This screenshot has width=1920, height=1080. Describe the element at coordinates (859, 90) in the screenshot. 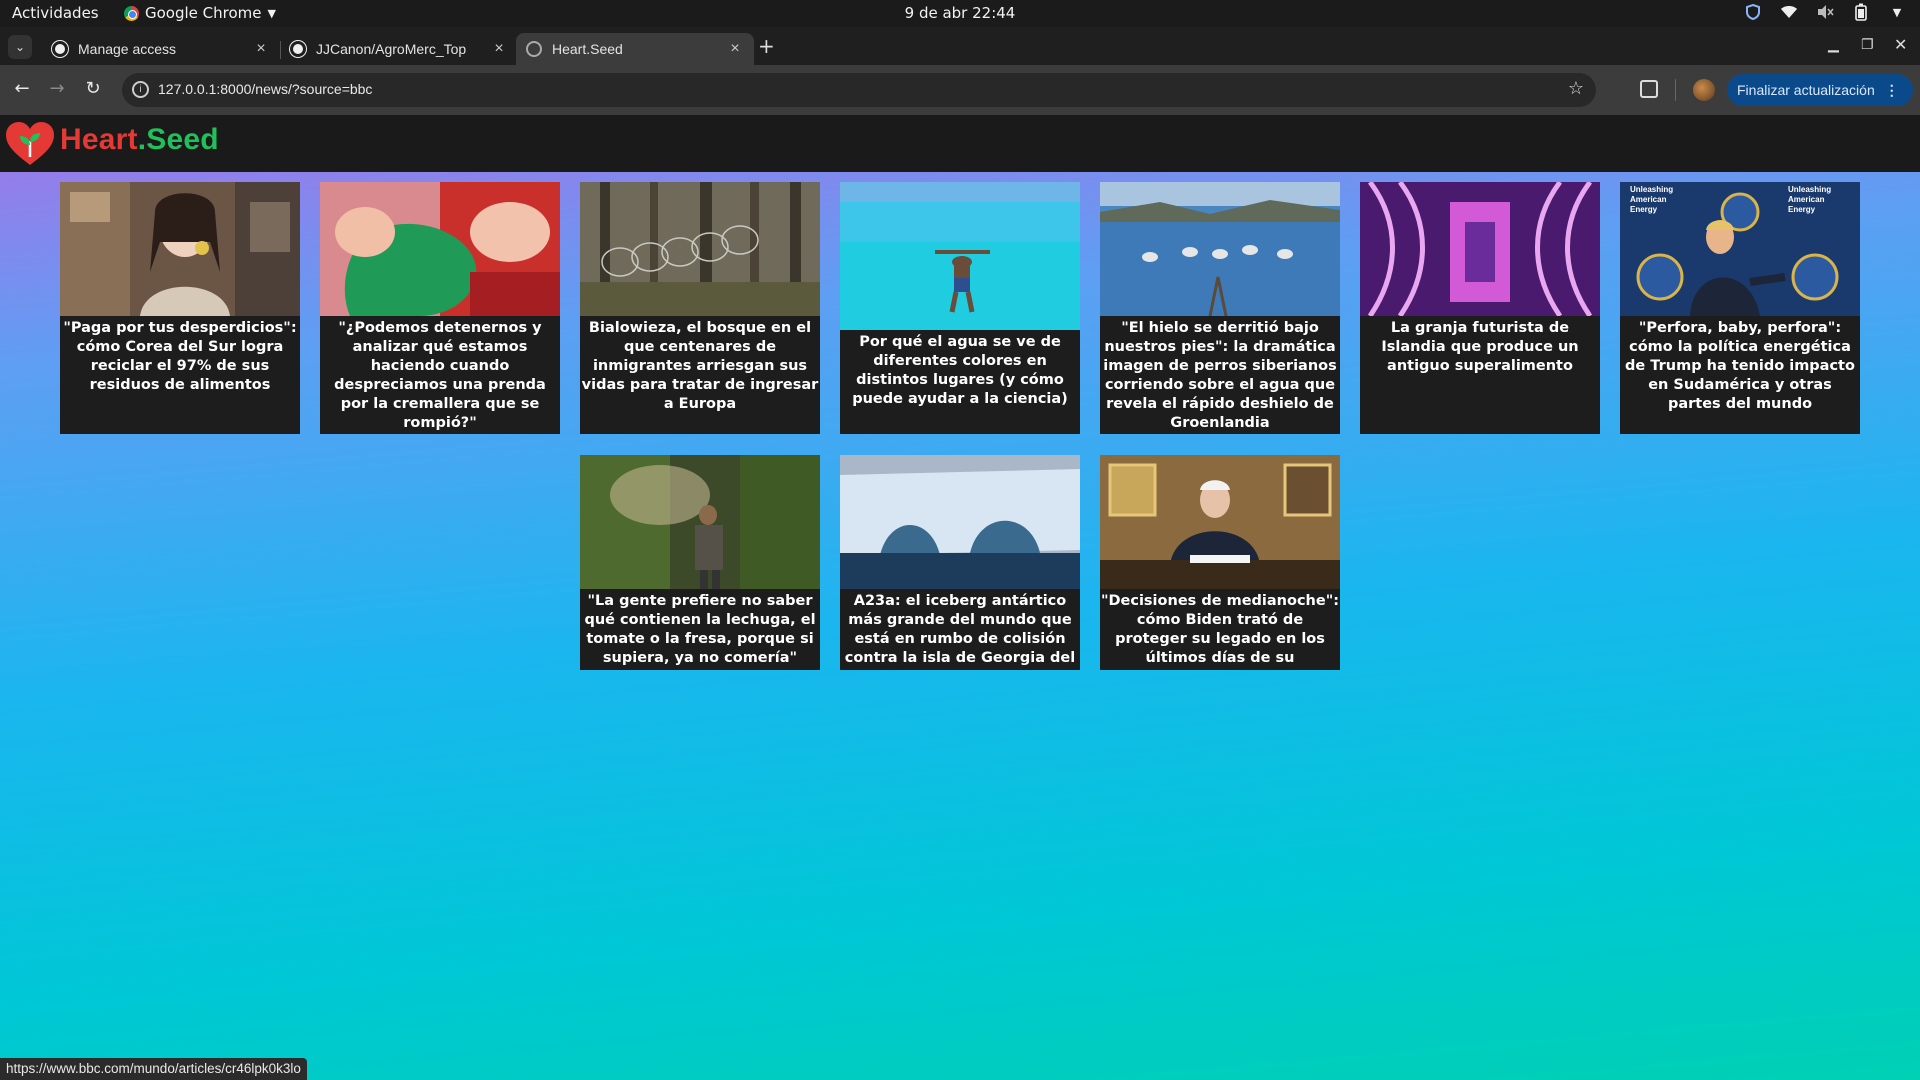

I see `address-bar: i 127.0.0.1:8000/news/?source=bbc ☆` at that location.